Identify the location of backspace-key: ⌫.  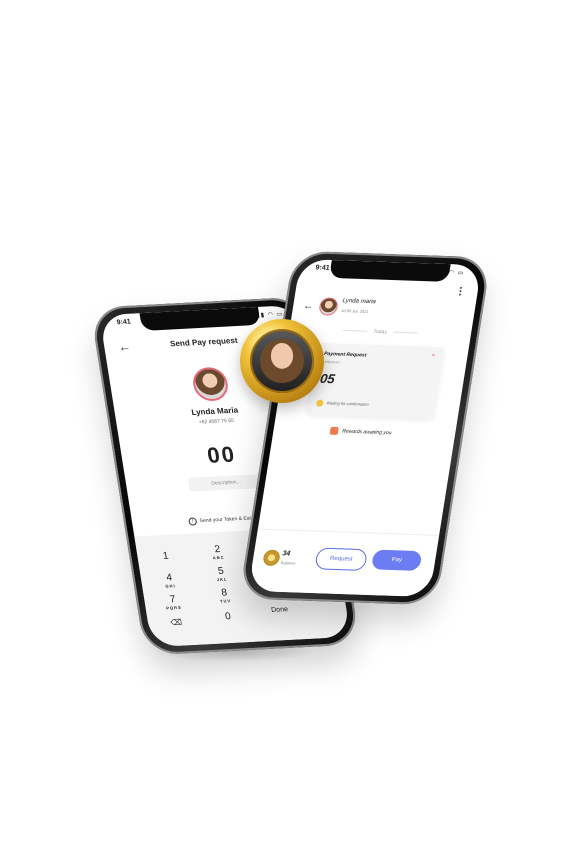
(177, 622).